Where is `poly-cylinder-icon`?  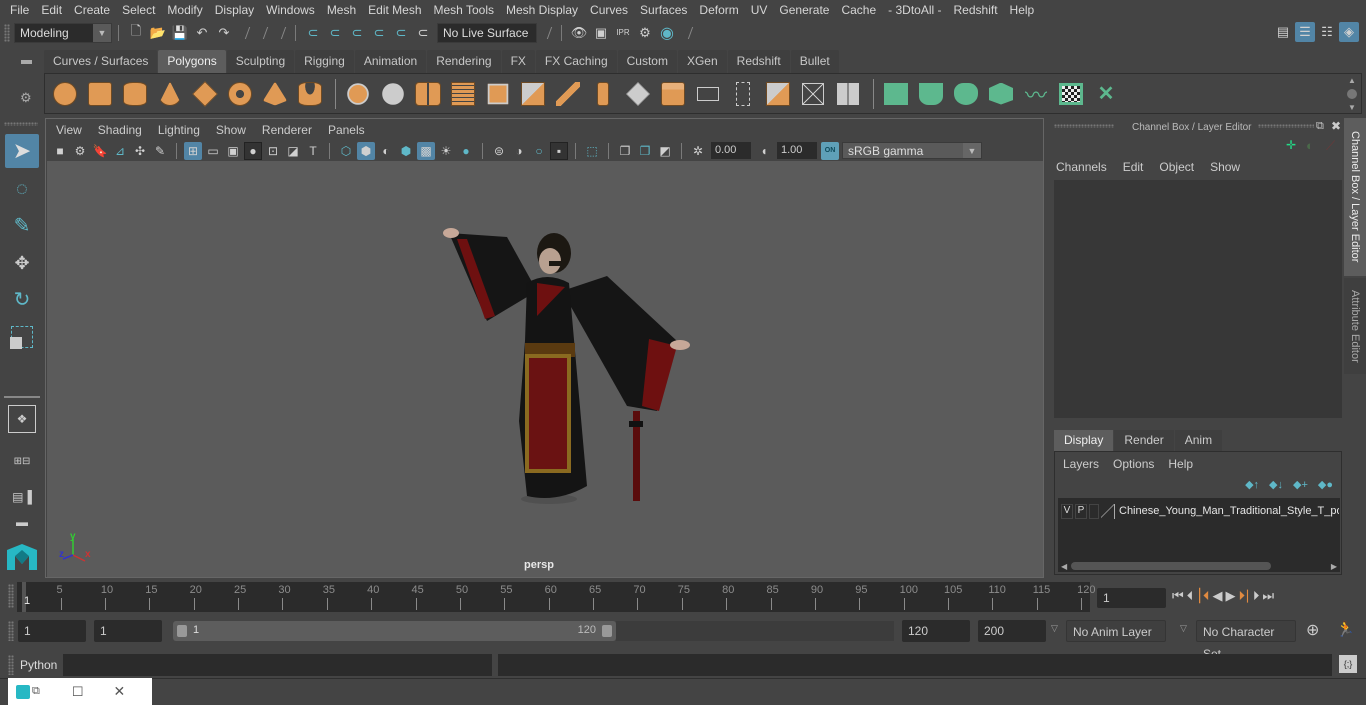 poly-cylinder-icon is located at coordinates (135, 94).